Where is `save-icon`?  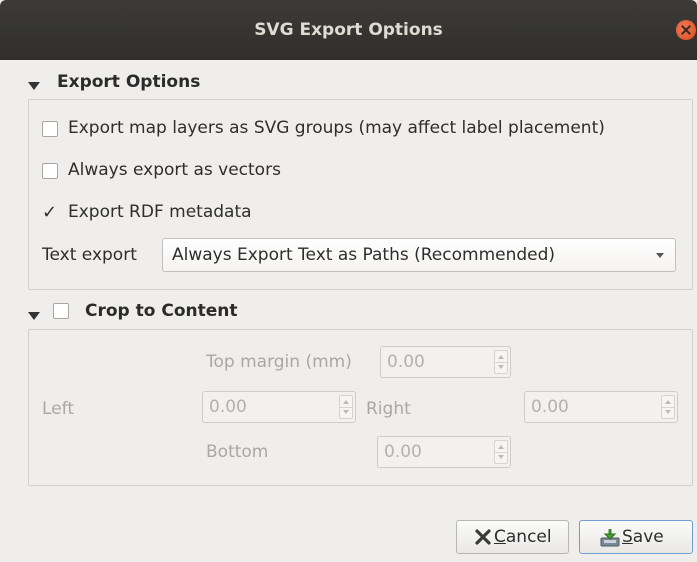 save-icon is located at coordinates (610, 540).